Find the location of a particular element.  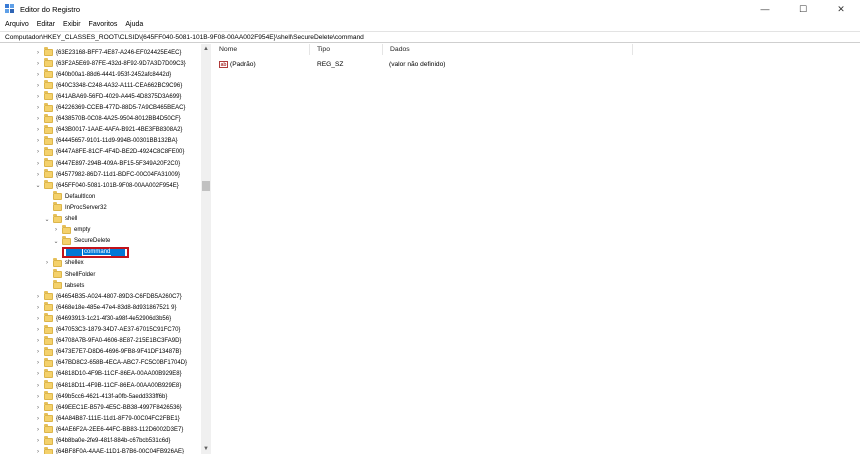

tree-item-selected: command is located at coordinates (96, 252).